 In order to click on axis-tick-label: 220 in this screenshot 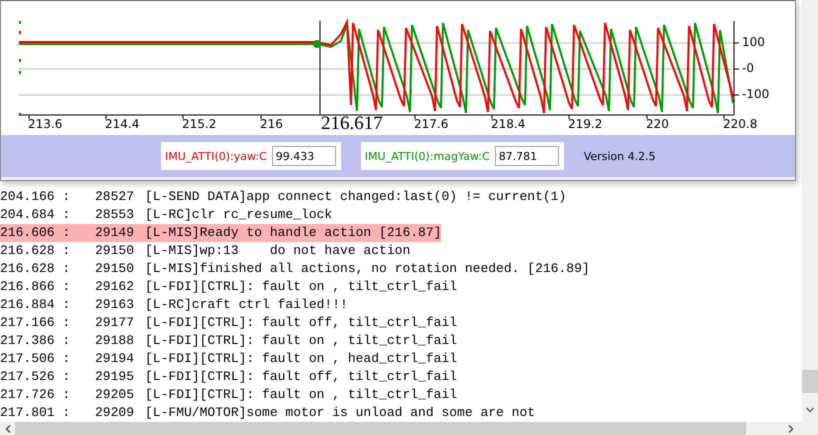, I will do `click(657, 124)`.